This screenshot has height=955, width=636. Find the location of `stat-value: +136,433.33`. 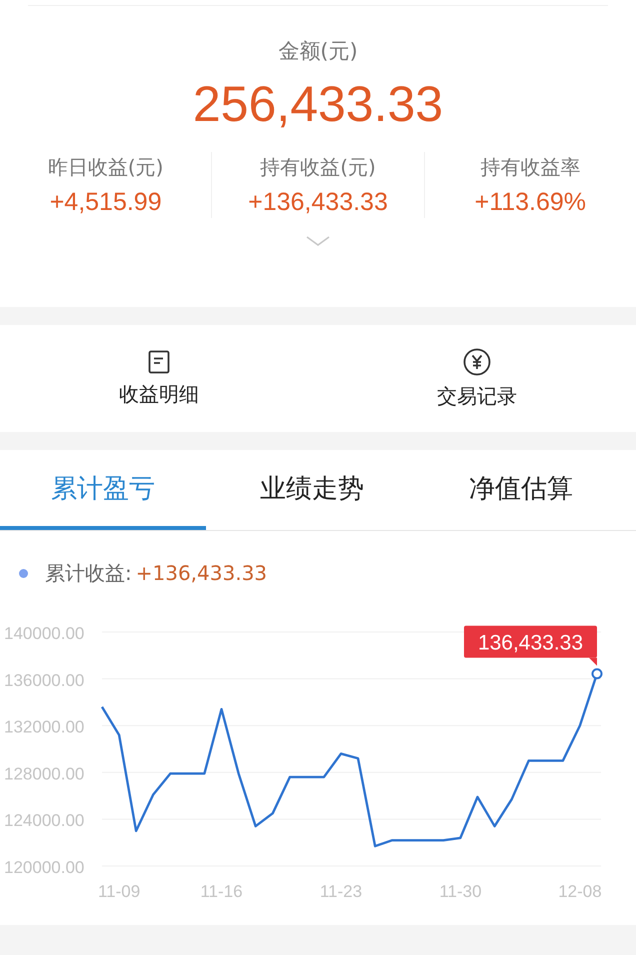

stat-value: +136,433.33 is located at coordinates (318, 202).